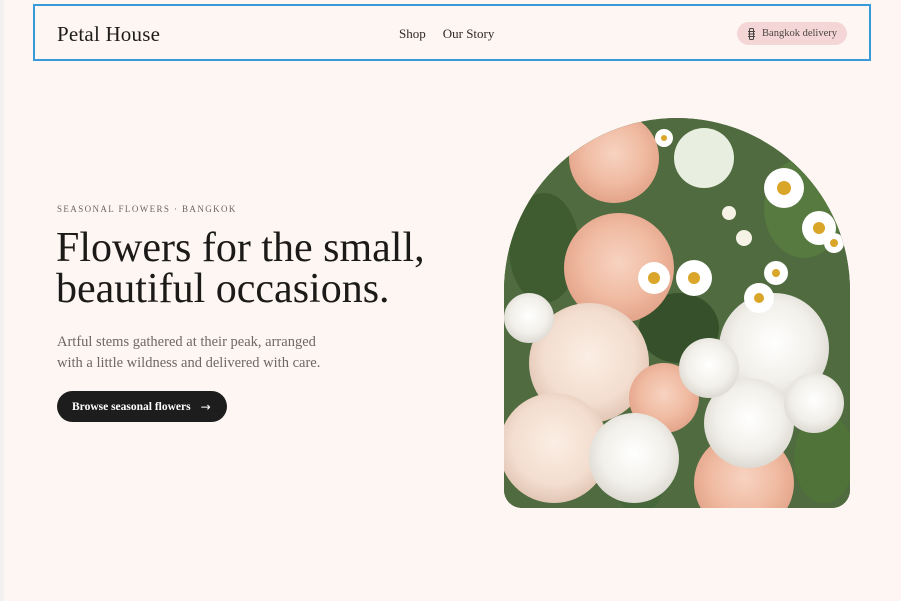 The image size is (901, 601). I want to click on browse-flowers-label: Browse seasonal flowers, so click(131, 406).